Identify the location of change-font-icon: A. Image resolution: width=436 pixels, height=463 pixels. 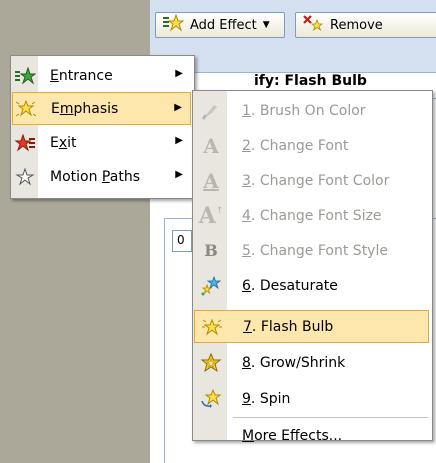
(211, 145).